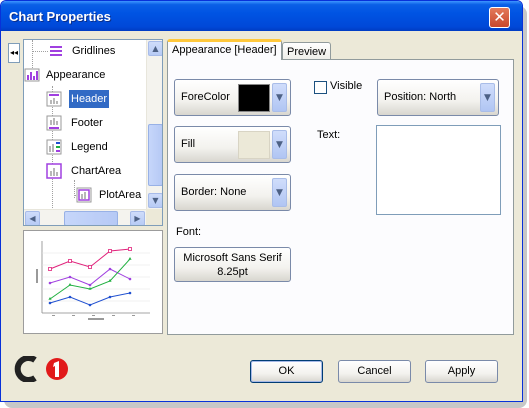 This screenshot has height=408, width=529. What do you see at coordinates (189, 232) in the screenshot?
I see `font-label: Font:` at bounding box center [189, 232].